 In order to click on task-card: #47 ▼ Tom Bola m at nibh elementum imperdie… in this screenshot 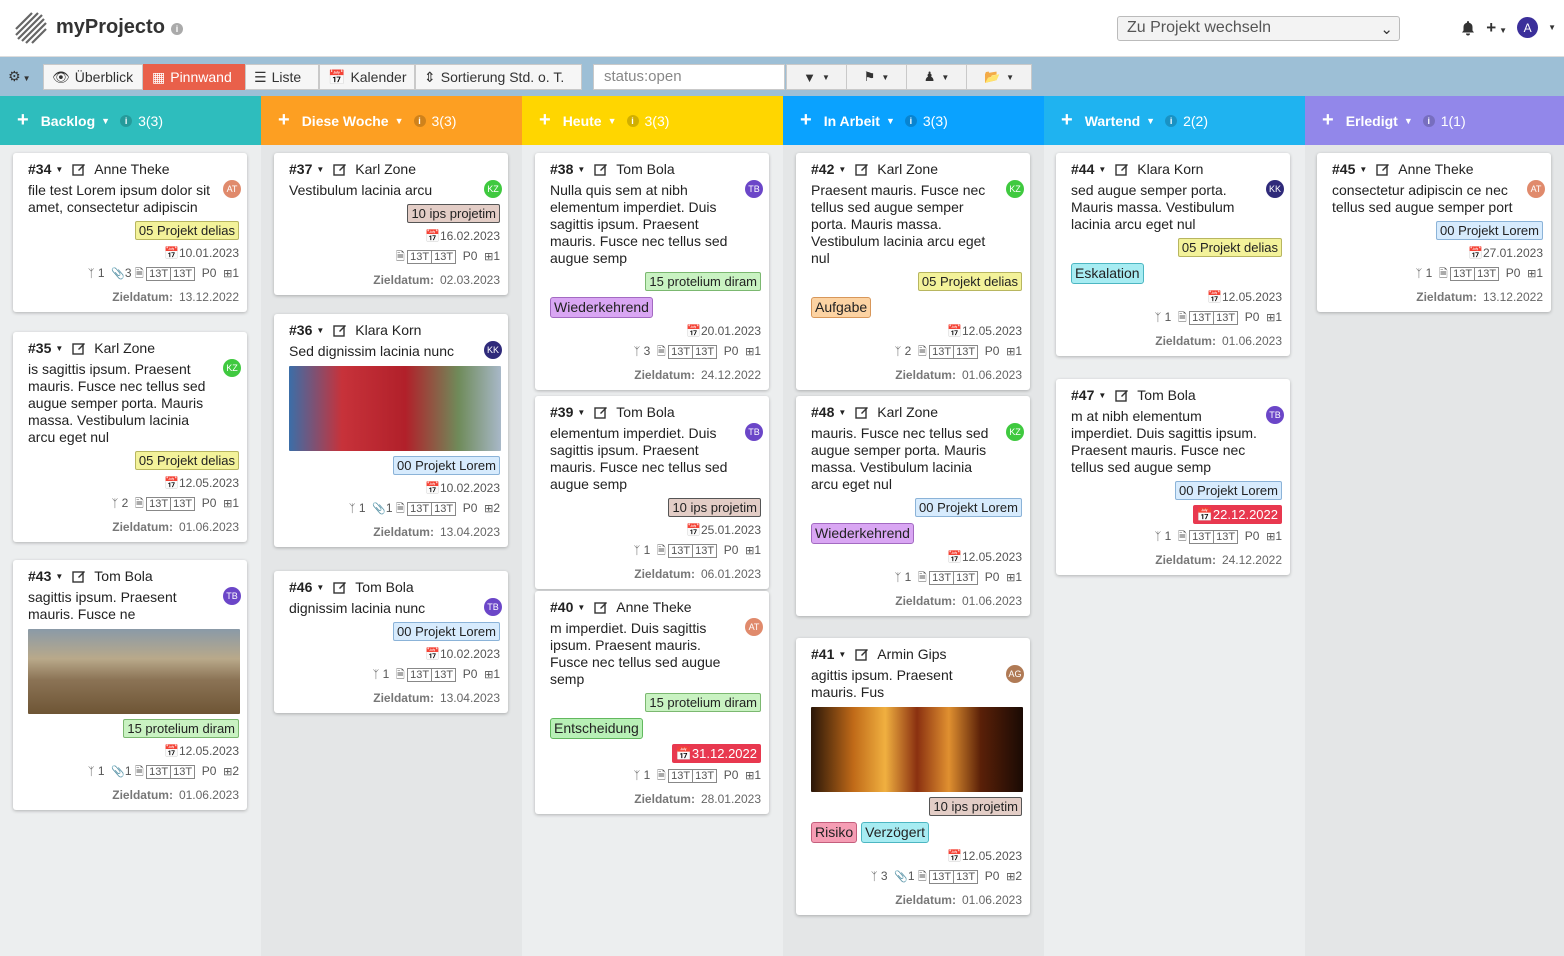, I will do `click(1173, 477)`.